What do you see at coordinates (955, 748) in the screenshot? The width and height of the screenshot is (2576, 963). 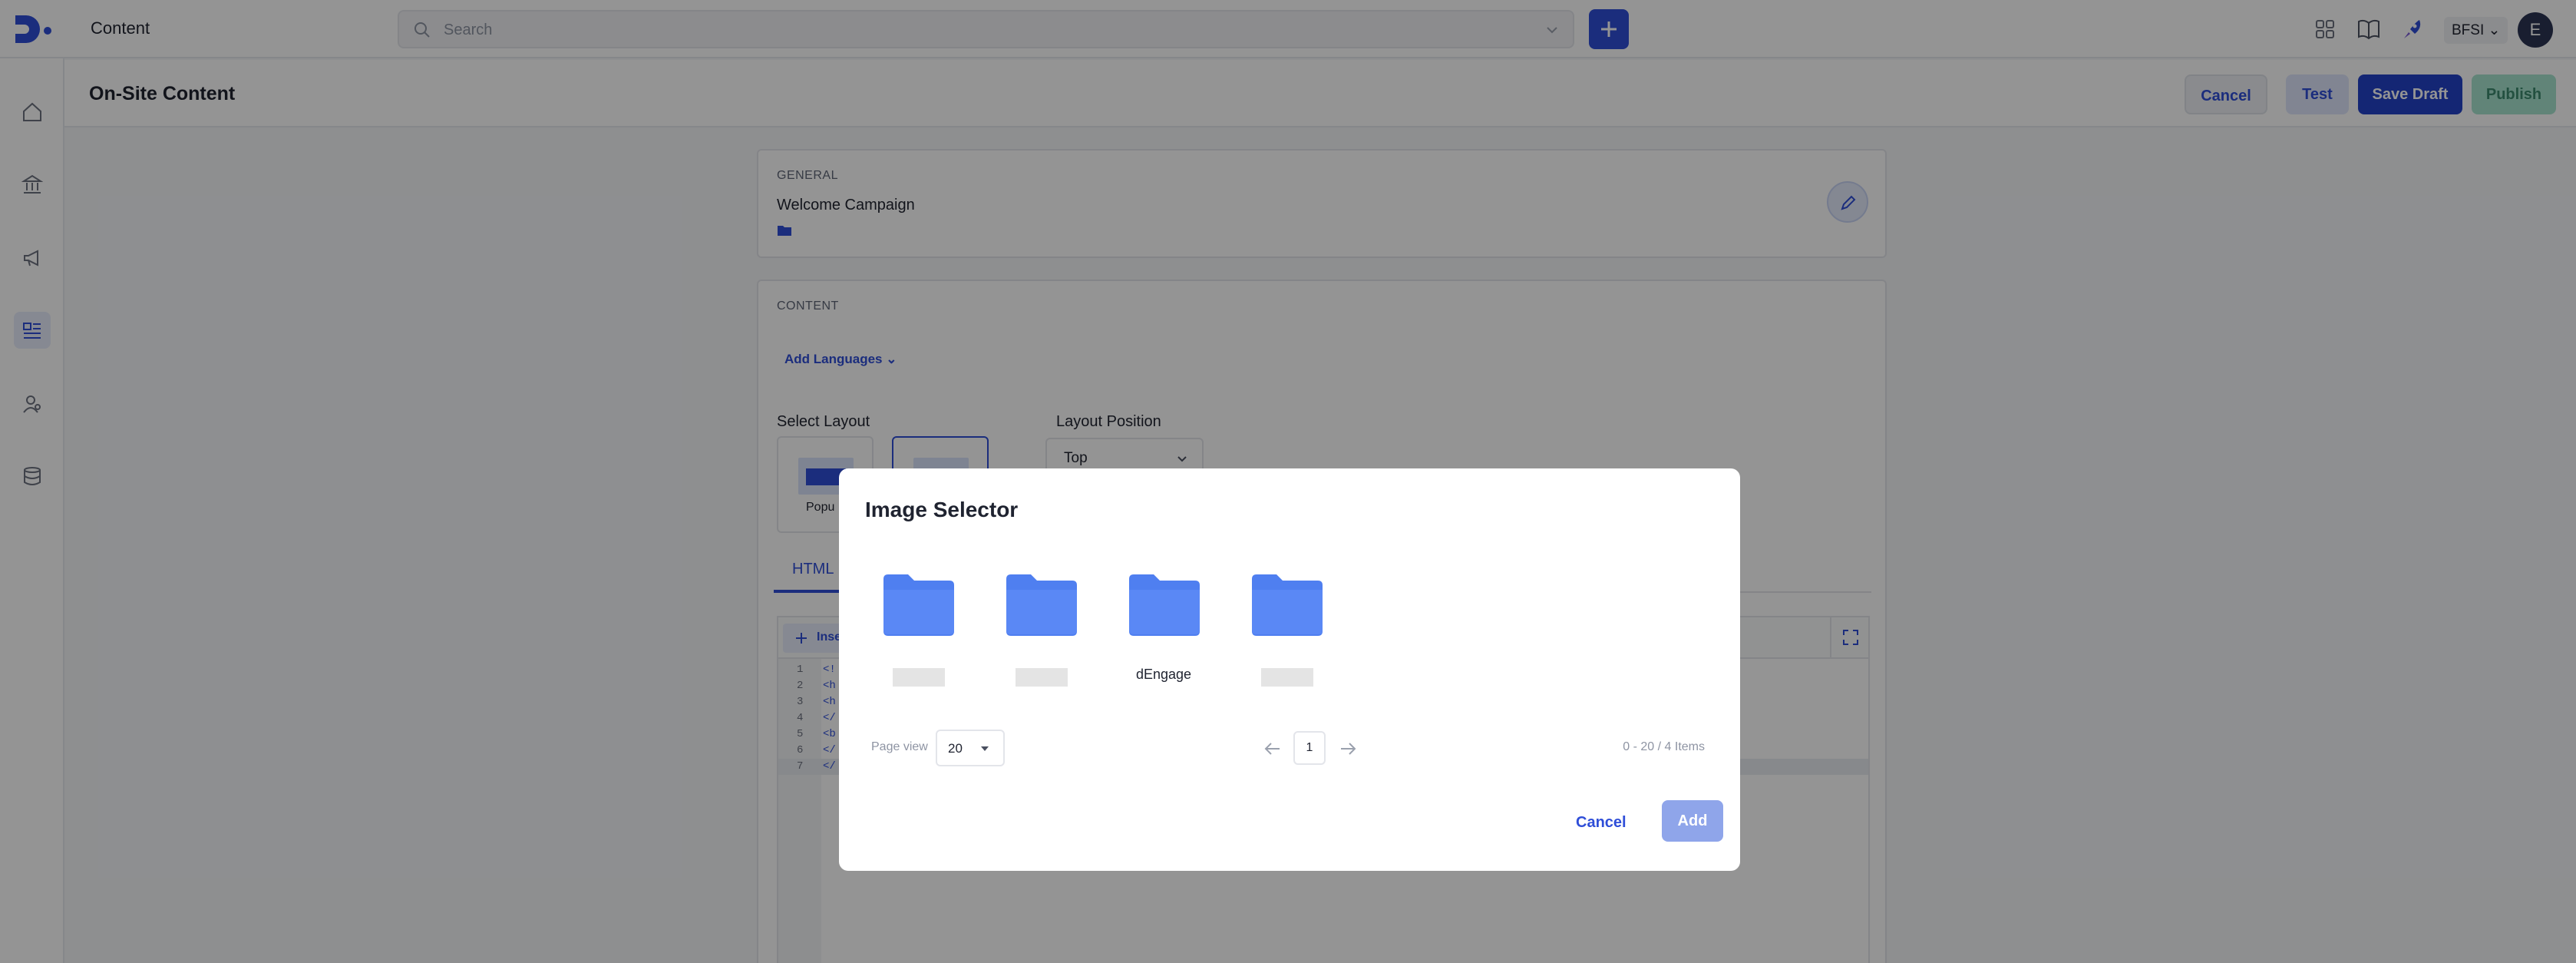 I see `page-size-value: 20` at bounding box center [955, 748].